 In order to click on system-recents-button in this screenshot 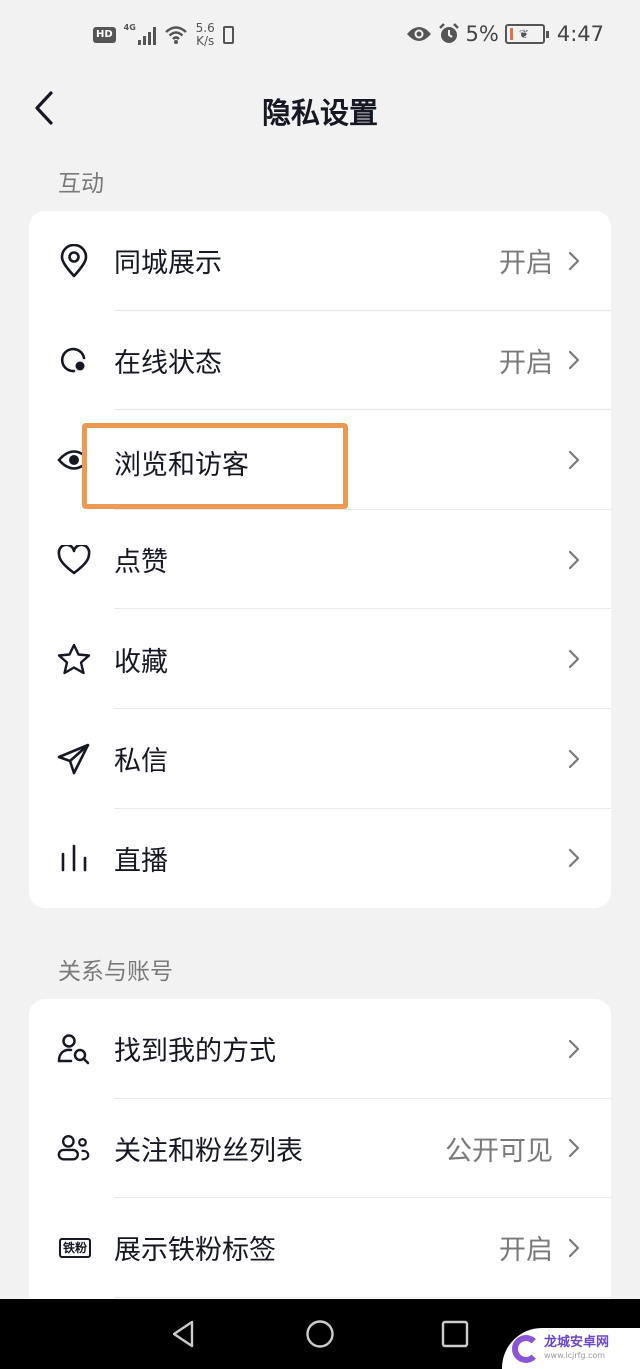, I will do `click(455, 1334)`.